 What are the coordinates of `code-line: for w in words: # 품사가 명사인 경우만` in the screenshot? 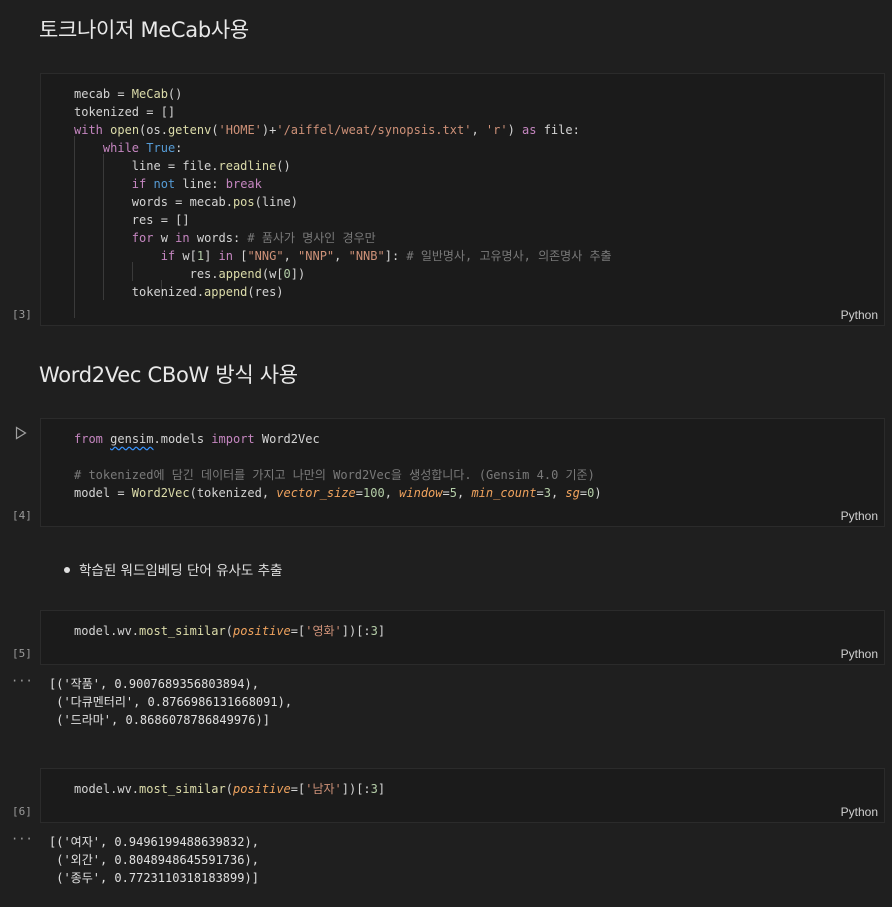 It's located at (253, 238).